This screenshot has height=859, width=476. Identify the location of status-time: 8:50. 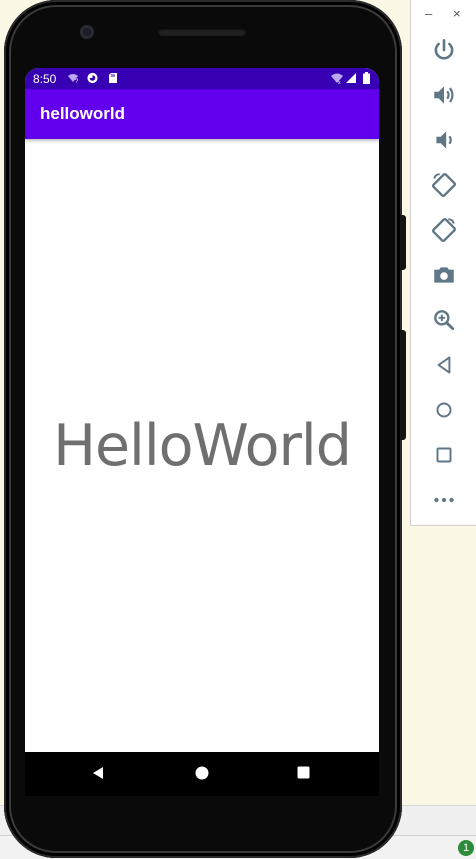
(45, 79).